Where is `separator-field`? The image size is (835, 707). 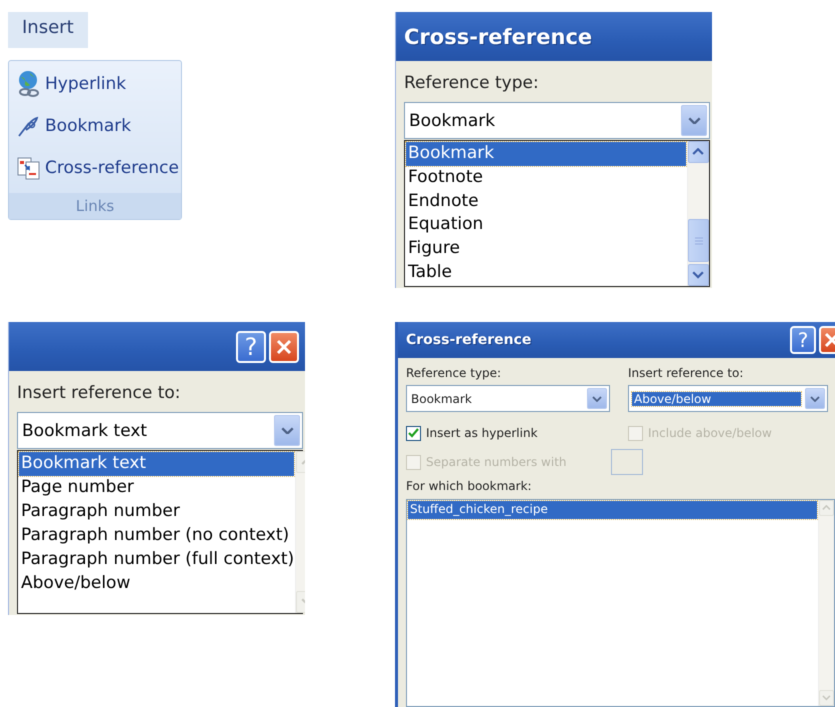 separator-field is located at coordinates (626, 462).